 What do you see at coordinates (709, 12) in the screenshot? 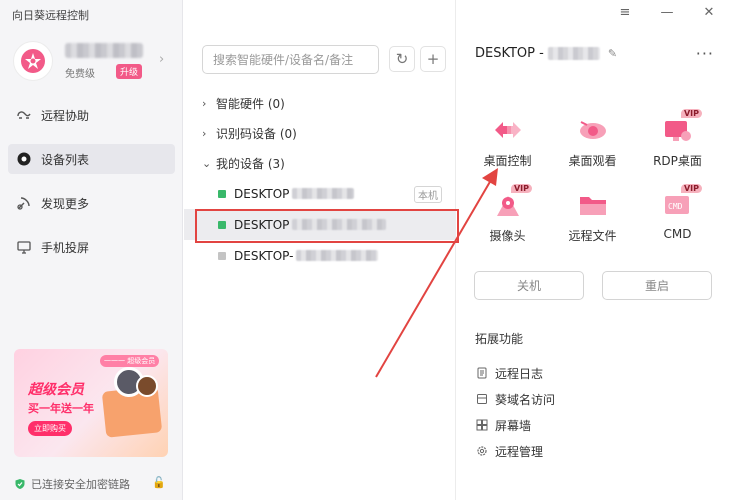
I see `close-icon: ✕` at bounding box center [709, 12].